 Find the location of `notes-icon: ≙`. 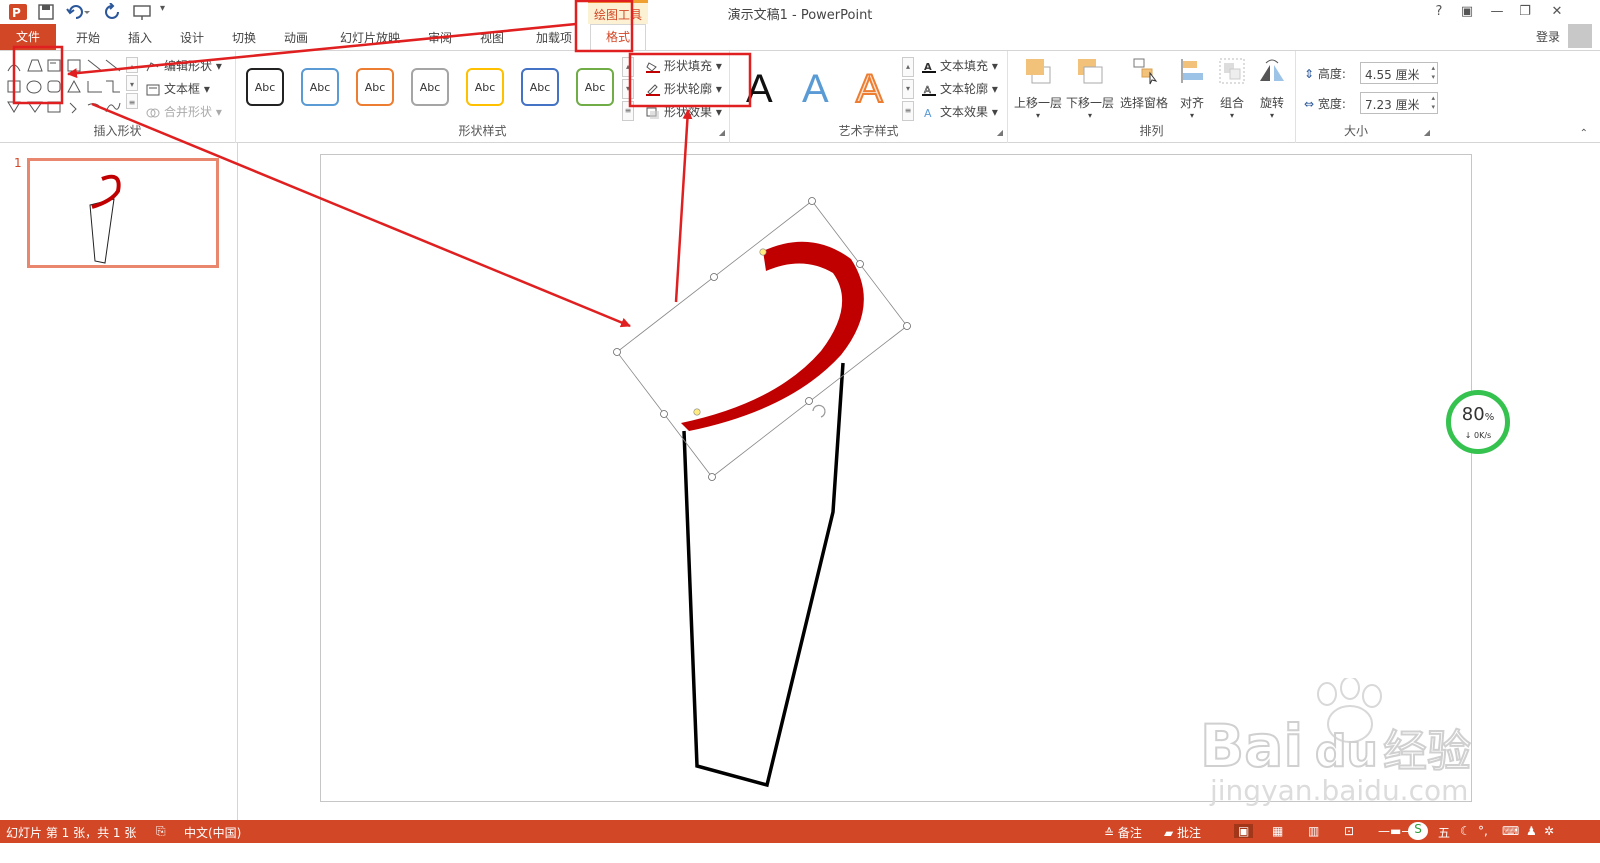

notes-icon: ≙ is located at coordinates (1111, 833).